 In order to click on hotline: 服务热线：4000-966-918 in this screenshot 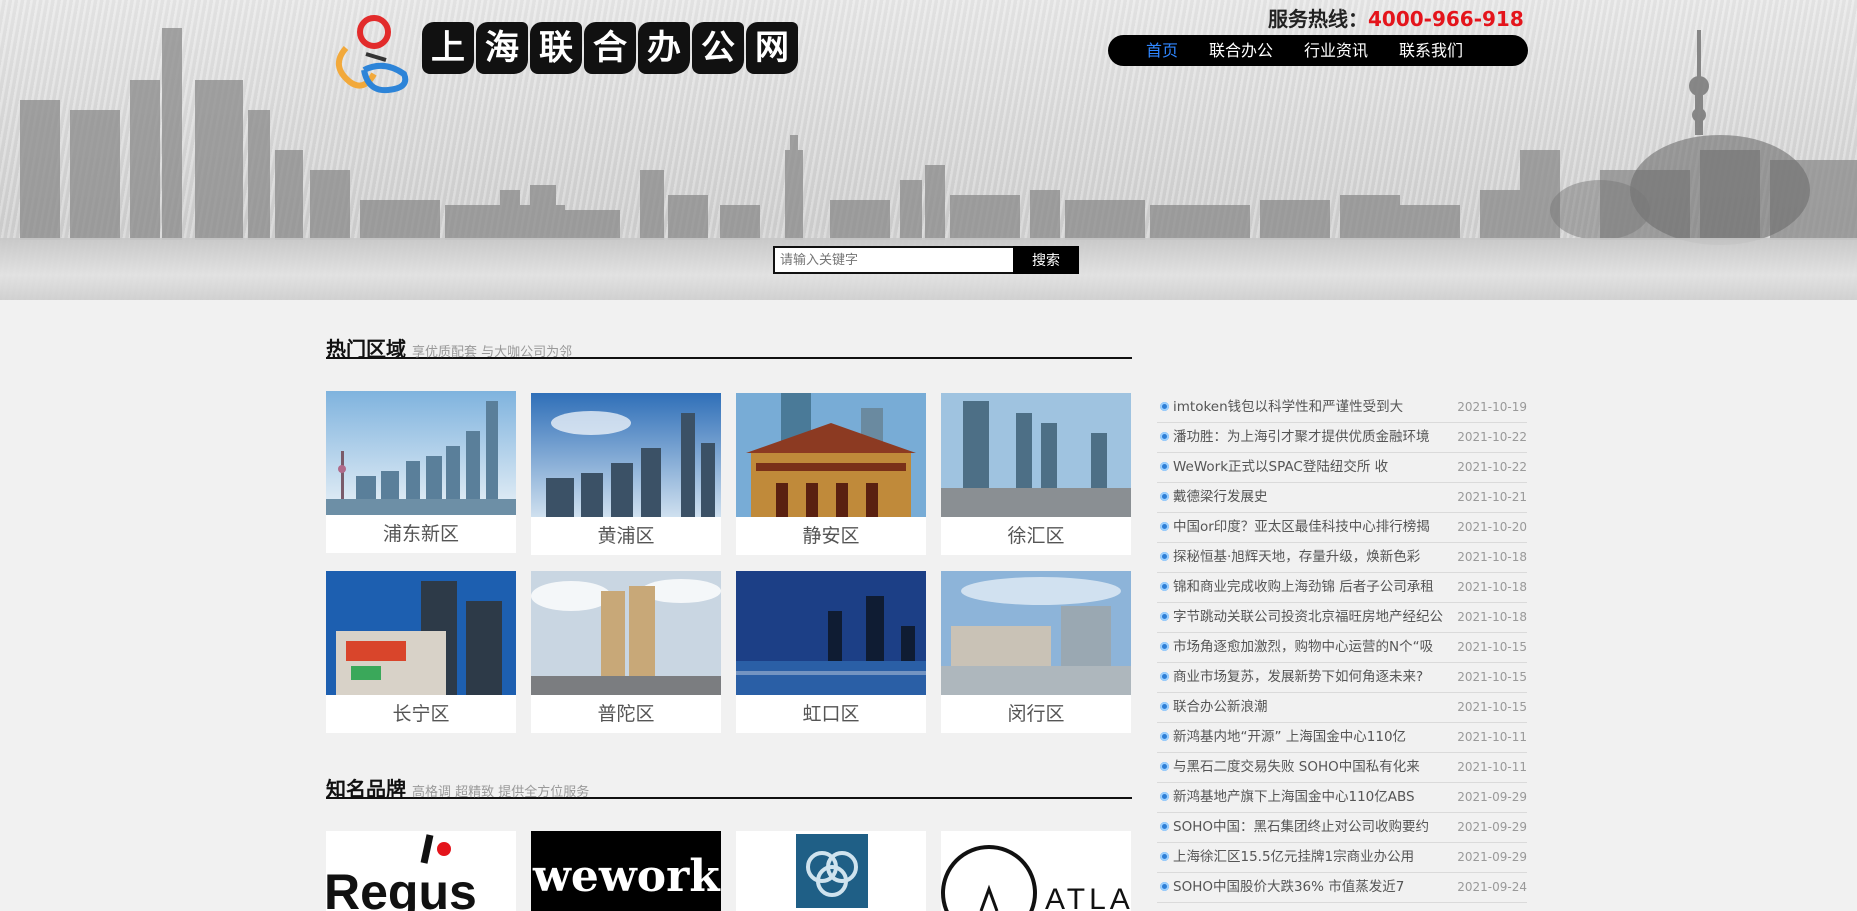, I will do `click(1396, 17)`.